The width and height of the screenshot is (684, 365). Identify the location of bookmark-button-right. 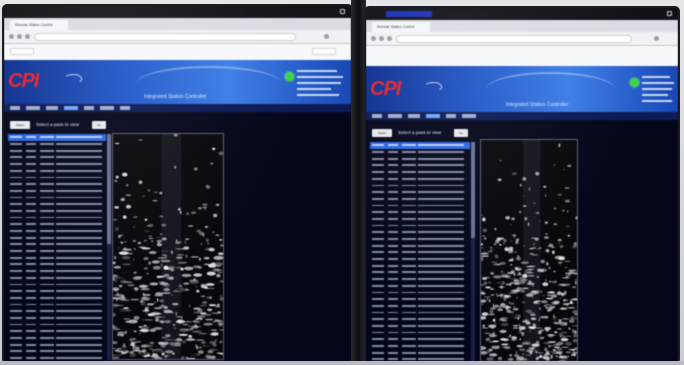
(324, 51).